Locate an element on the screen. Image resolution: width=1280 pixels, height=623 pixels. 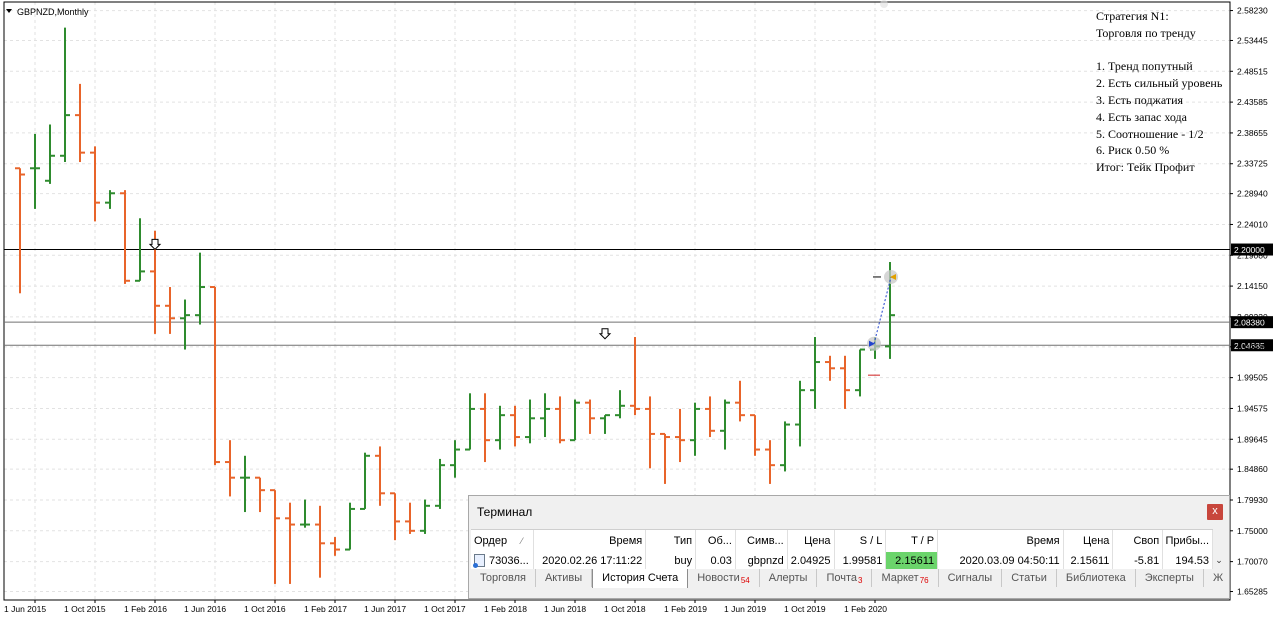
tab-8: Сигналы is located at coordinates (971, 578).